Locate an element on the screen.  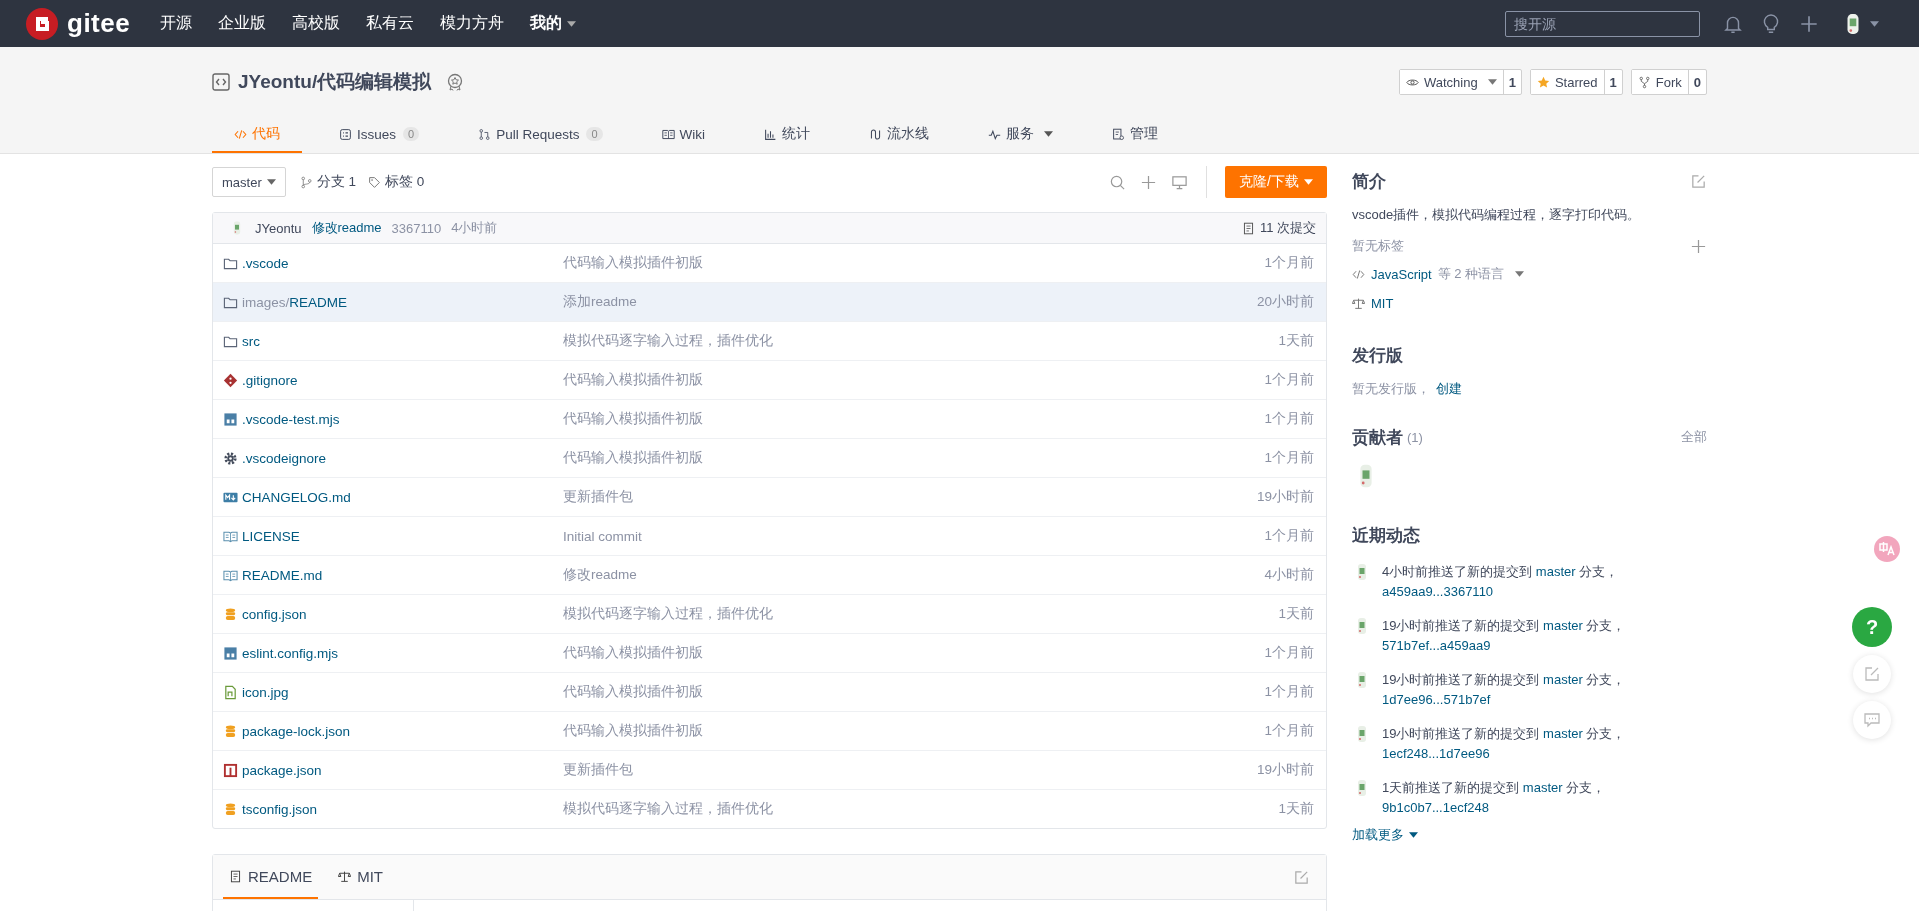
commit-time: 1个月前 is located at coordinates (1289, 692).